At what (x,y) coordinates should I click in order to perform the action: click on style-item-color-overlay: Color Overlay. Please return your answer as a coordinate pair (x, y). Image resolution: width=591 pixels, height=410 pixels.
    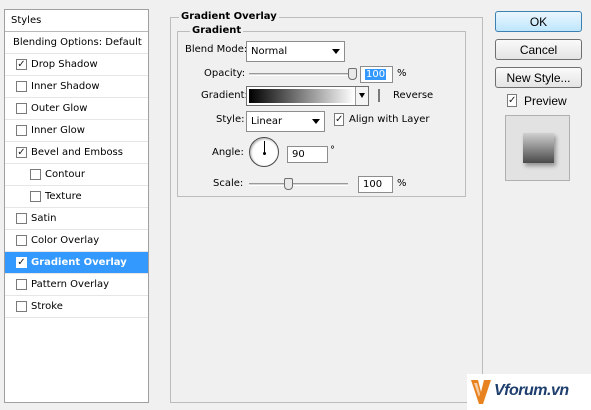
    Looking at the image, I should click on (76, 241).